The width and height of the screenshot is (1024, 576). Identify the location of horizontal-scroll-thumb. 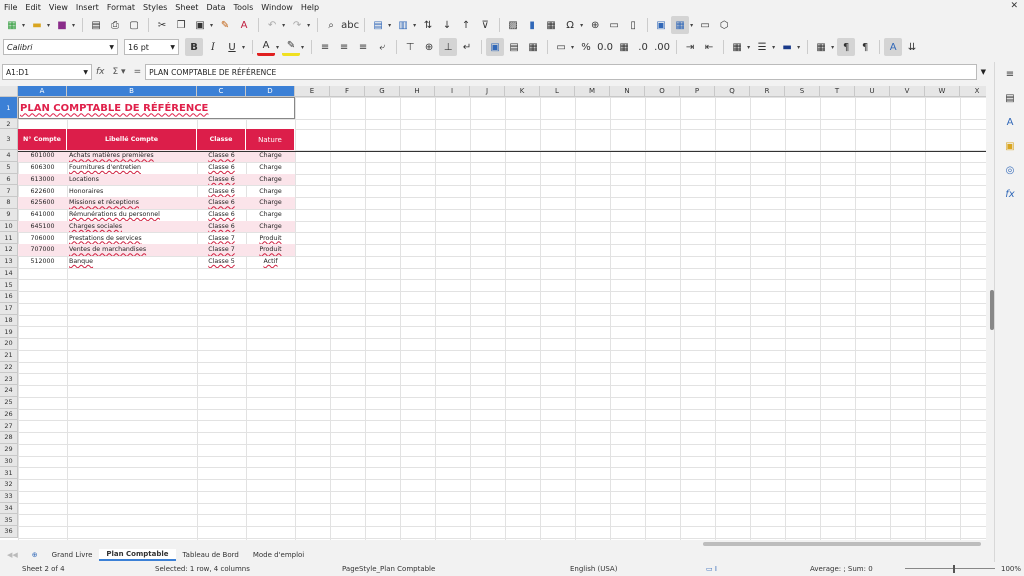
(842, 544).